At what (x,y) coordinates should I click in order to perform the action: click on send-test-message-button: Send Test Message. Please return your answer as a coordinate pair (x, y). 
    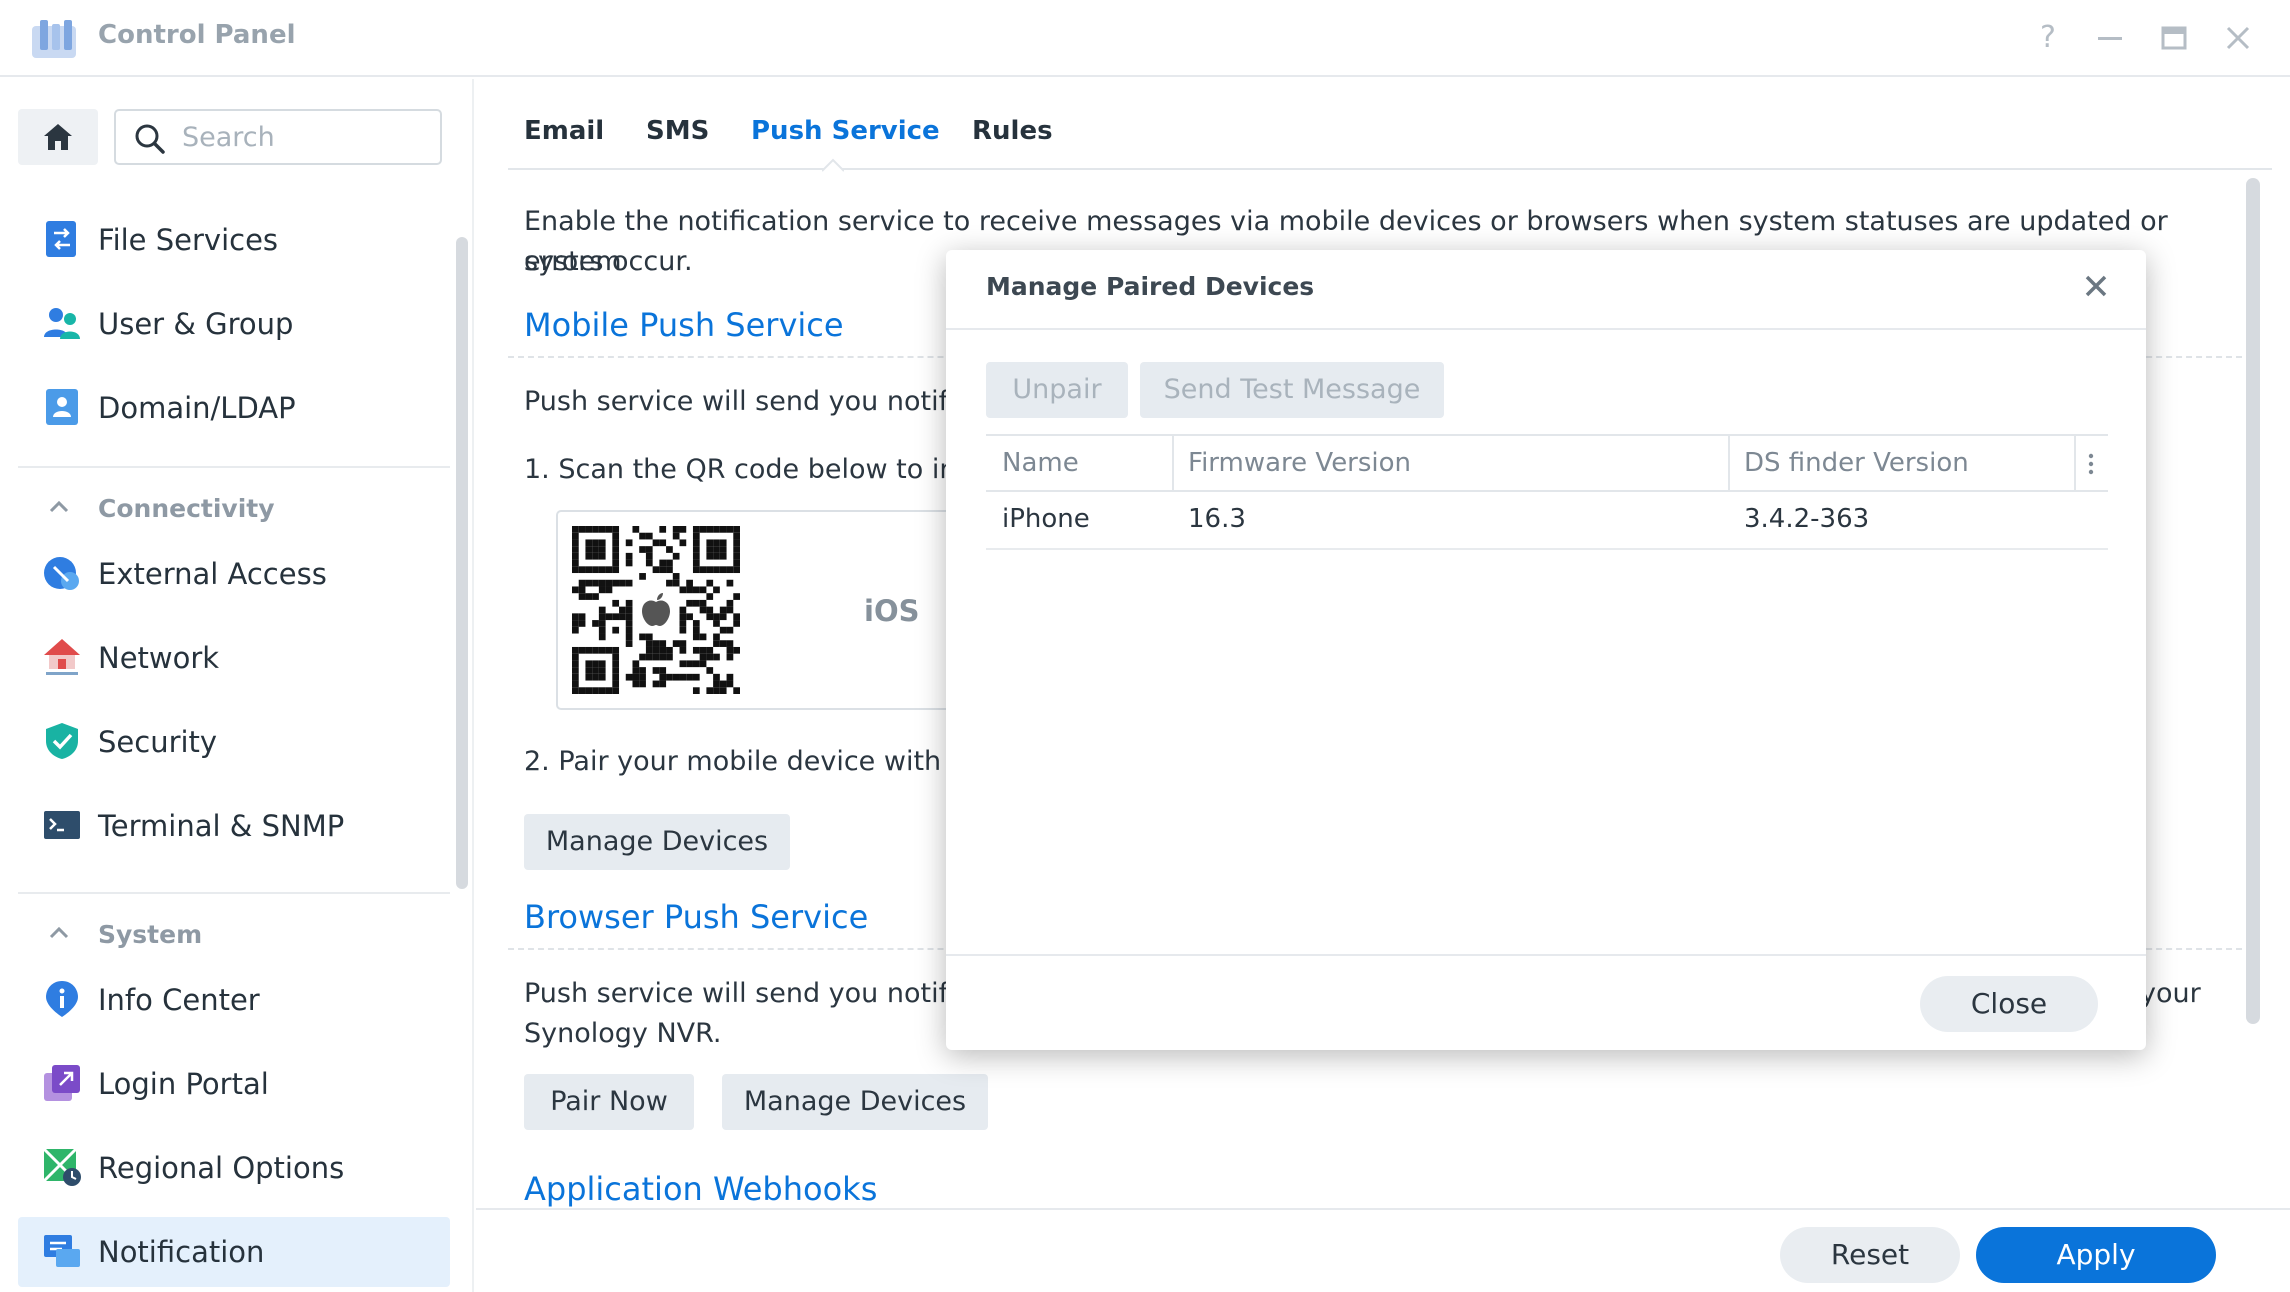
    Looking at the image, I should click on (1292, 390).